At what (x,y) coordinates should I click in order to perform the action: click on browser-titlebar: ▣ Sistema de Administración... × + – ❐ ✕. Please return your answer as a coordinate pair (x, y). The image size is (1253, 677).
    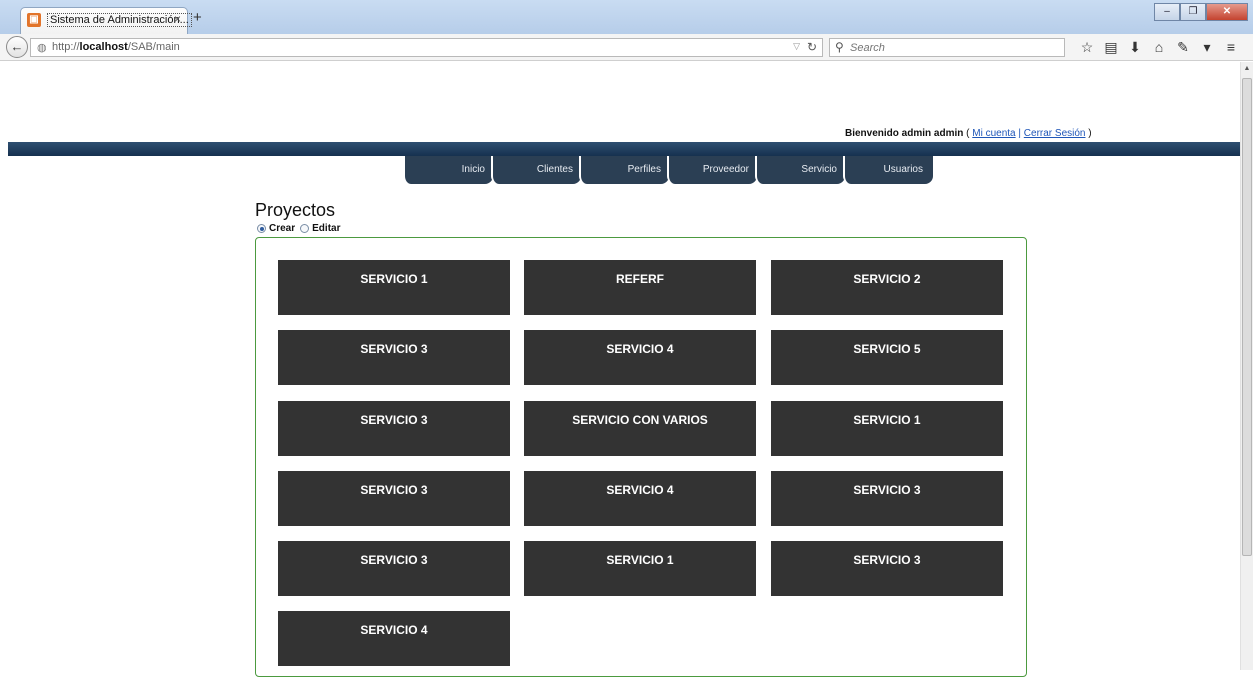
    Looking at the image, I should click on (626, 17).